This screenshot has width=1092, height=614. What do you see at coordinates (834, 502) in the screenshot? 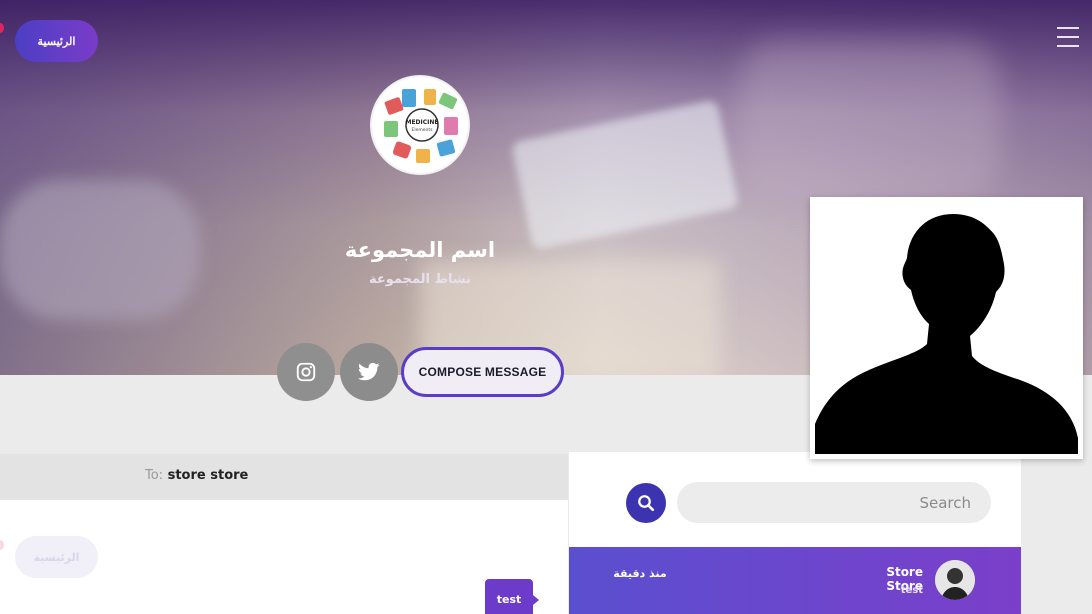
I see `search-input` at bounding box center [834, 502].